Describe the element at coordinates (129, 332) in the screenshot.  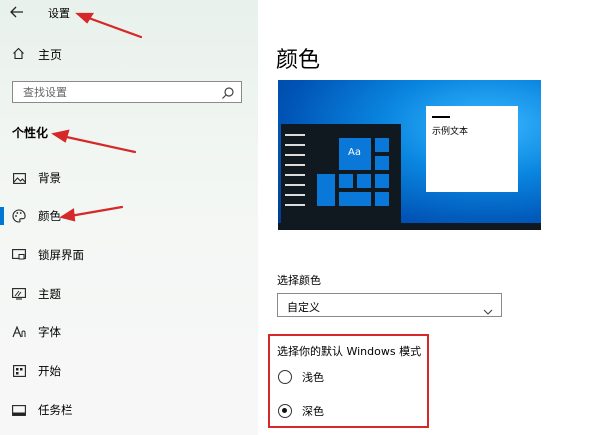
I see `sidebar-item-fonts: 字体` at that location.